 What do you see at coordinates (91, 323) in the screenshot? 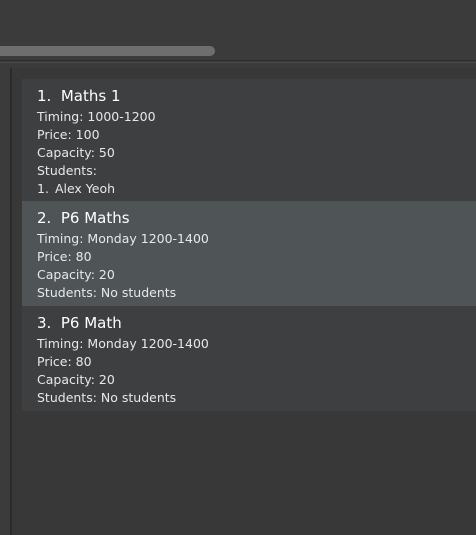
I see `lesson-name: P6 Math` at bounding box center [91, 323].